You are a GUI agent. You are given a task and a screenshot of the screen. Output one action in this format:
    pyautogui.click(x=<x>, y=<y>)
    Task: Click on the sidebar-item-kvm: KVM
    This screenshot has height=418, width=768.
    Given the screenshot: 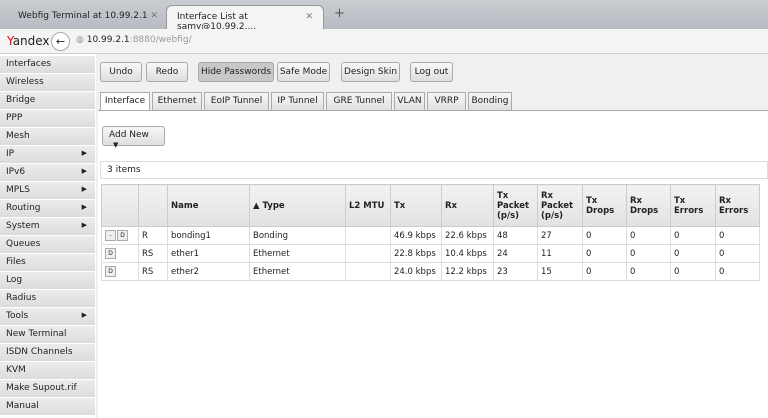 What is the action you would take?
    pyautogui.click(x=47, y=371)
    